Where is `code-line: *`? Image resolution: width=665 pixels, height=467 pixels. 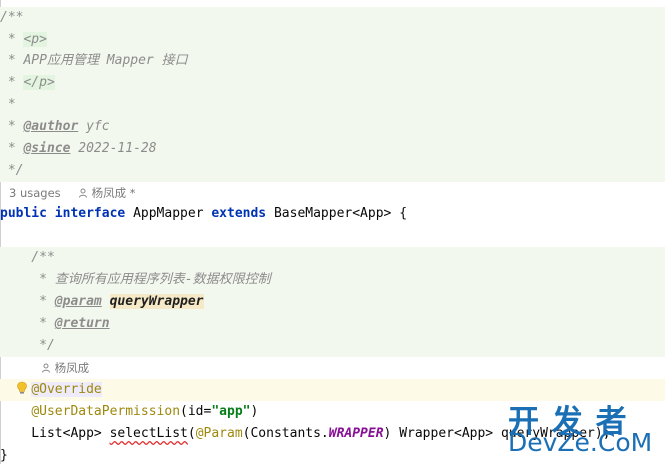
code-line: * is located at coordinates (332, 105).